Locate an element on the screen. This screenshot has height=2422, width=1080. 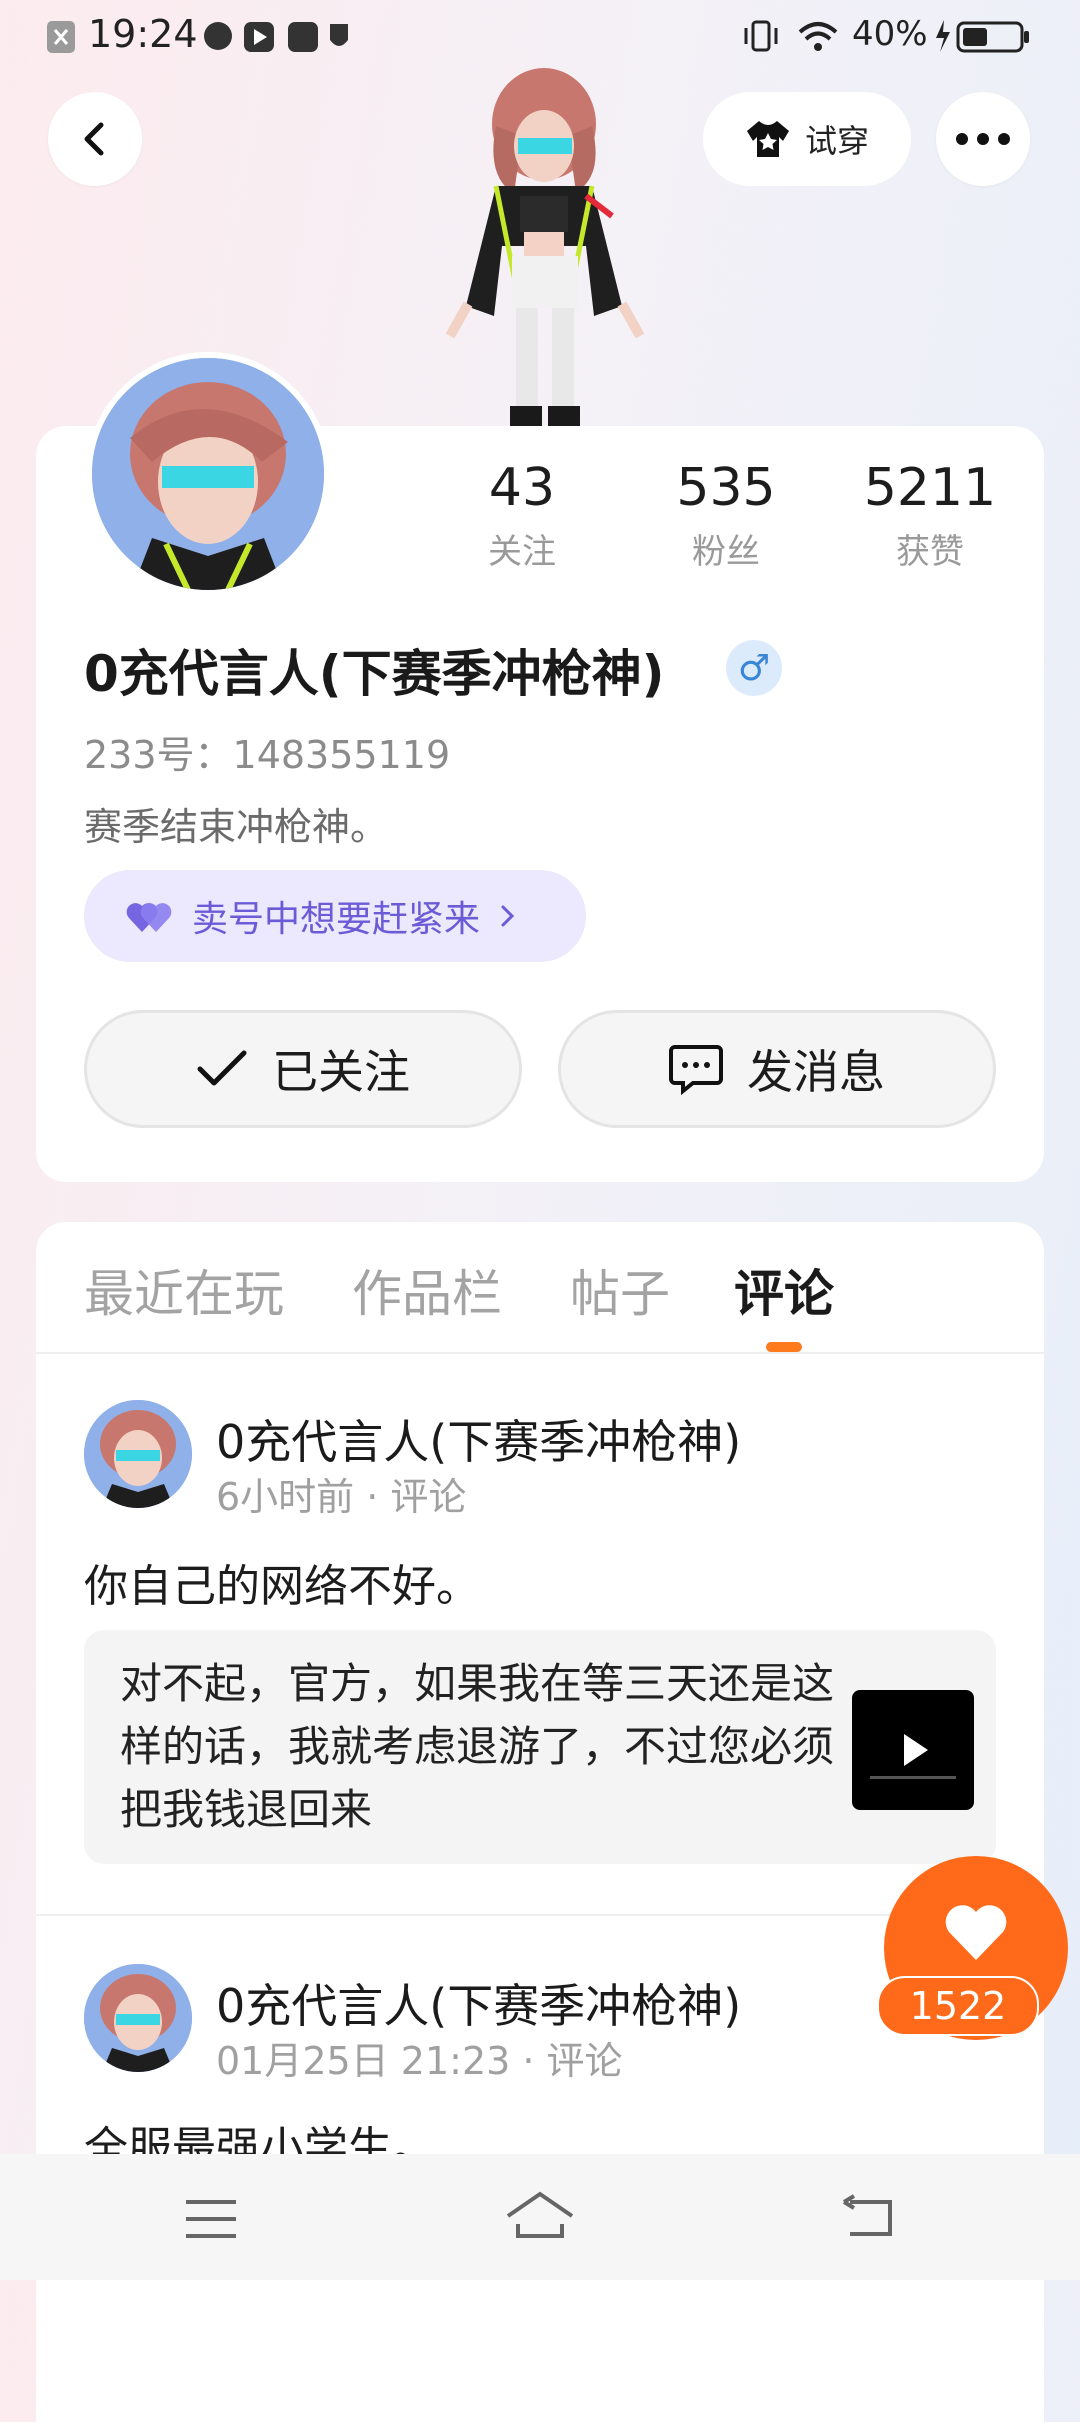
like-count: 1522 is located at coordinates (958, 2006).